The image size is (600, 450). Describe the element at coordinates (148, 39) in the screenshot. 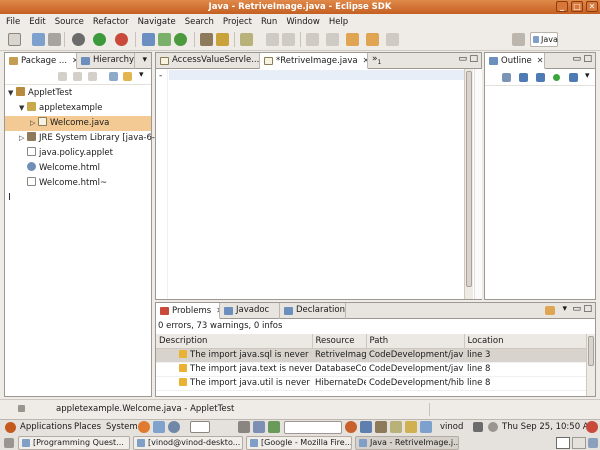

I see `new-java-project-icon` at that location.